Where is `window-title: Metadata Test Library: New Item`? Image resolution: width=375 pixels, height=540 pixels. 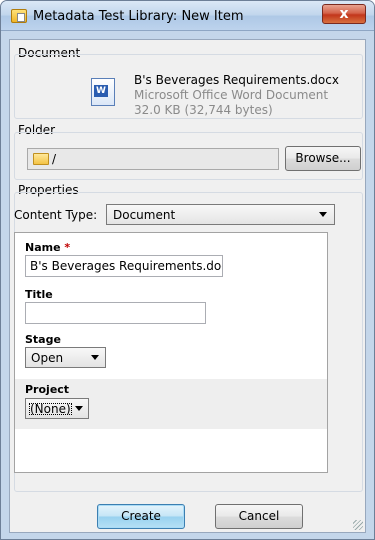 window-title: Metadata Test Library: New Item is located at coordinates (138, 16).